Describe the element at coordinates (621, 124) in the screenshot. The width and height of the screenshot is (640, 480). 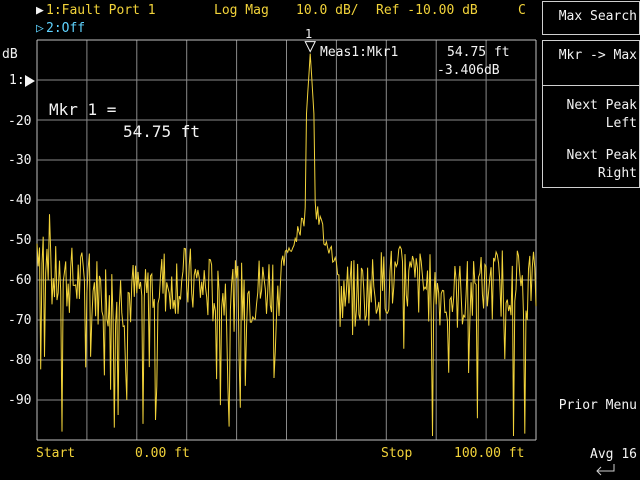
I see `next-peak-left-button-line2: Left` at that location.